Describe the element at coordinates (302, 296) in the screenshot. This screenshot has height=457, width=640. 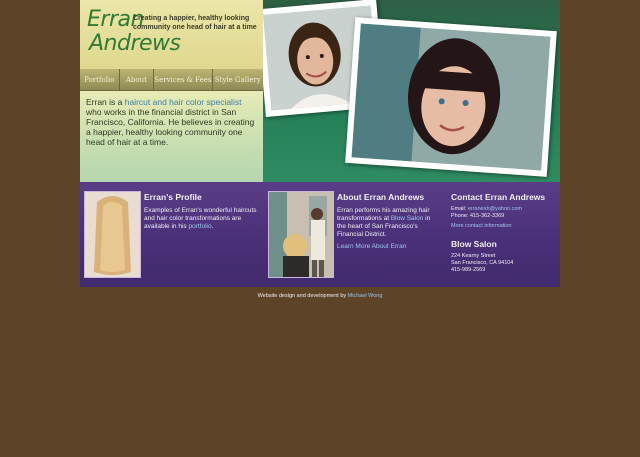
I see `footer-text: Website design and development by` at that location.